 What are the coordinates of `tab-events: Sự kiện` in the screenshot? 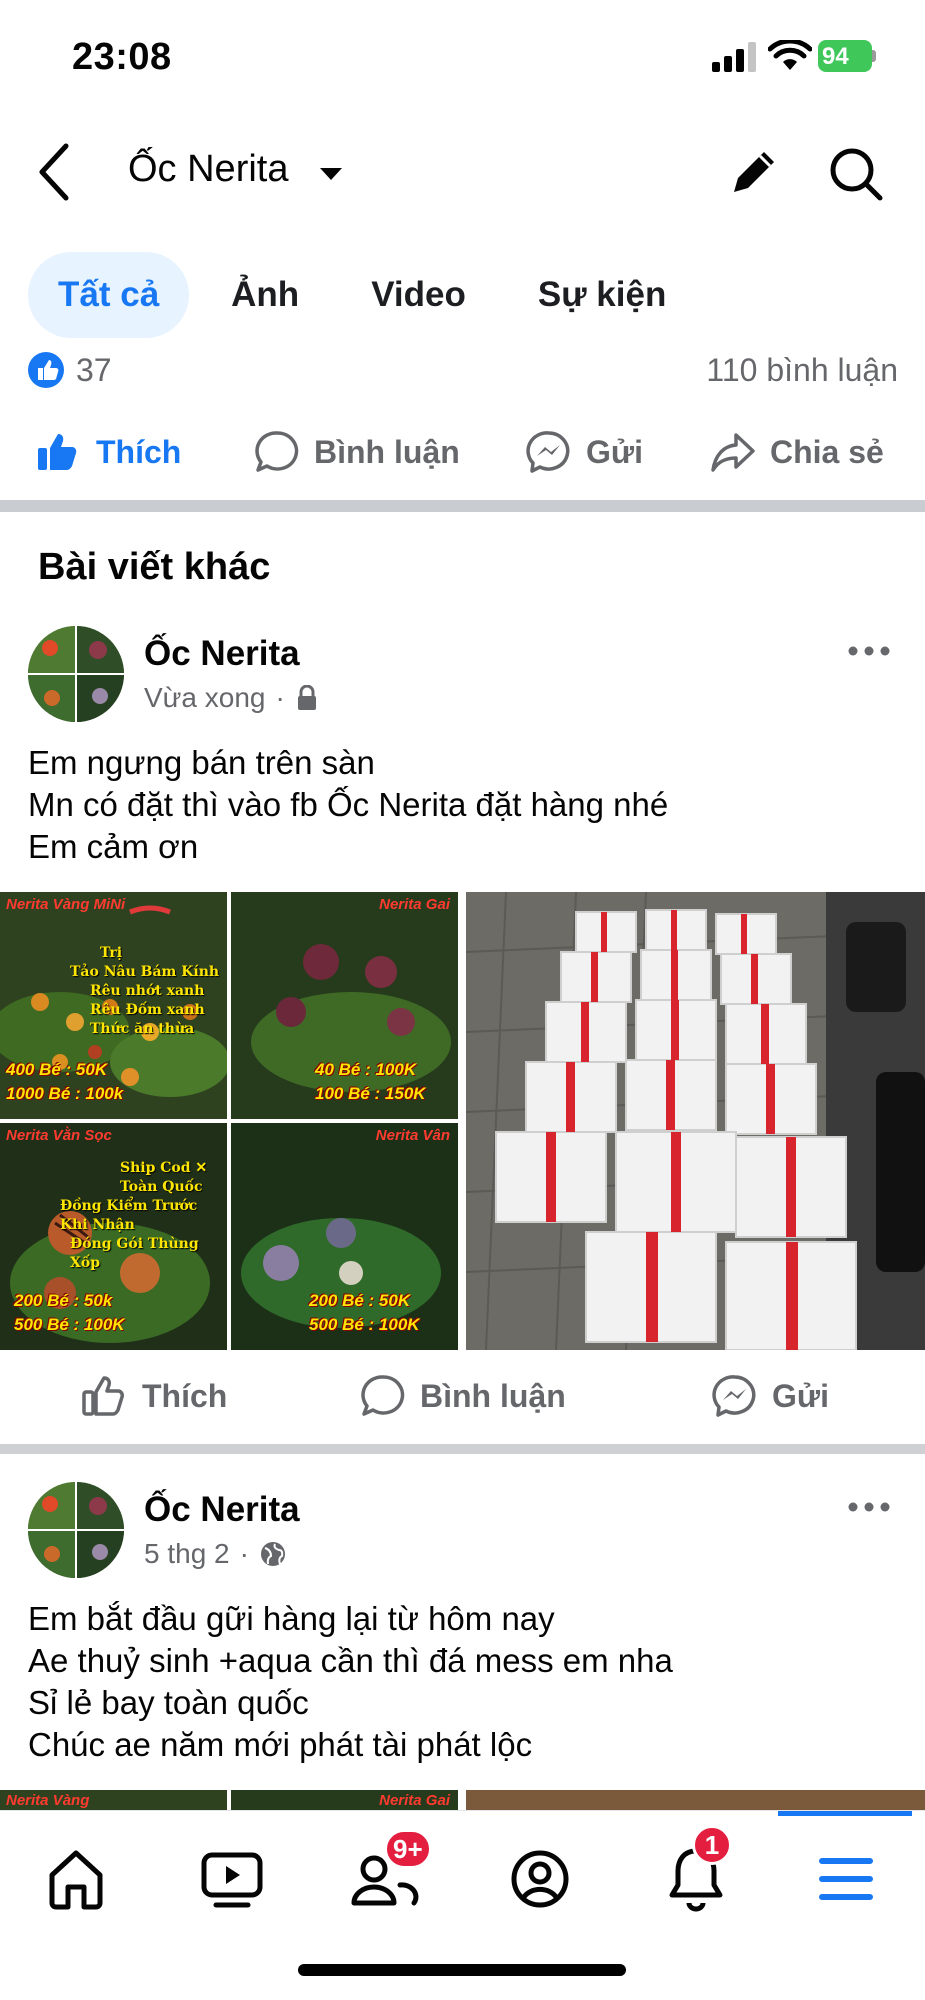 It's located at (602, 295).